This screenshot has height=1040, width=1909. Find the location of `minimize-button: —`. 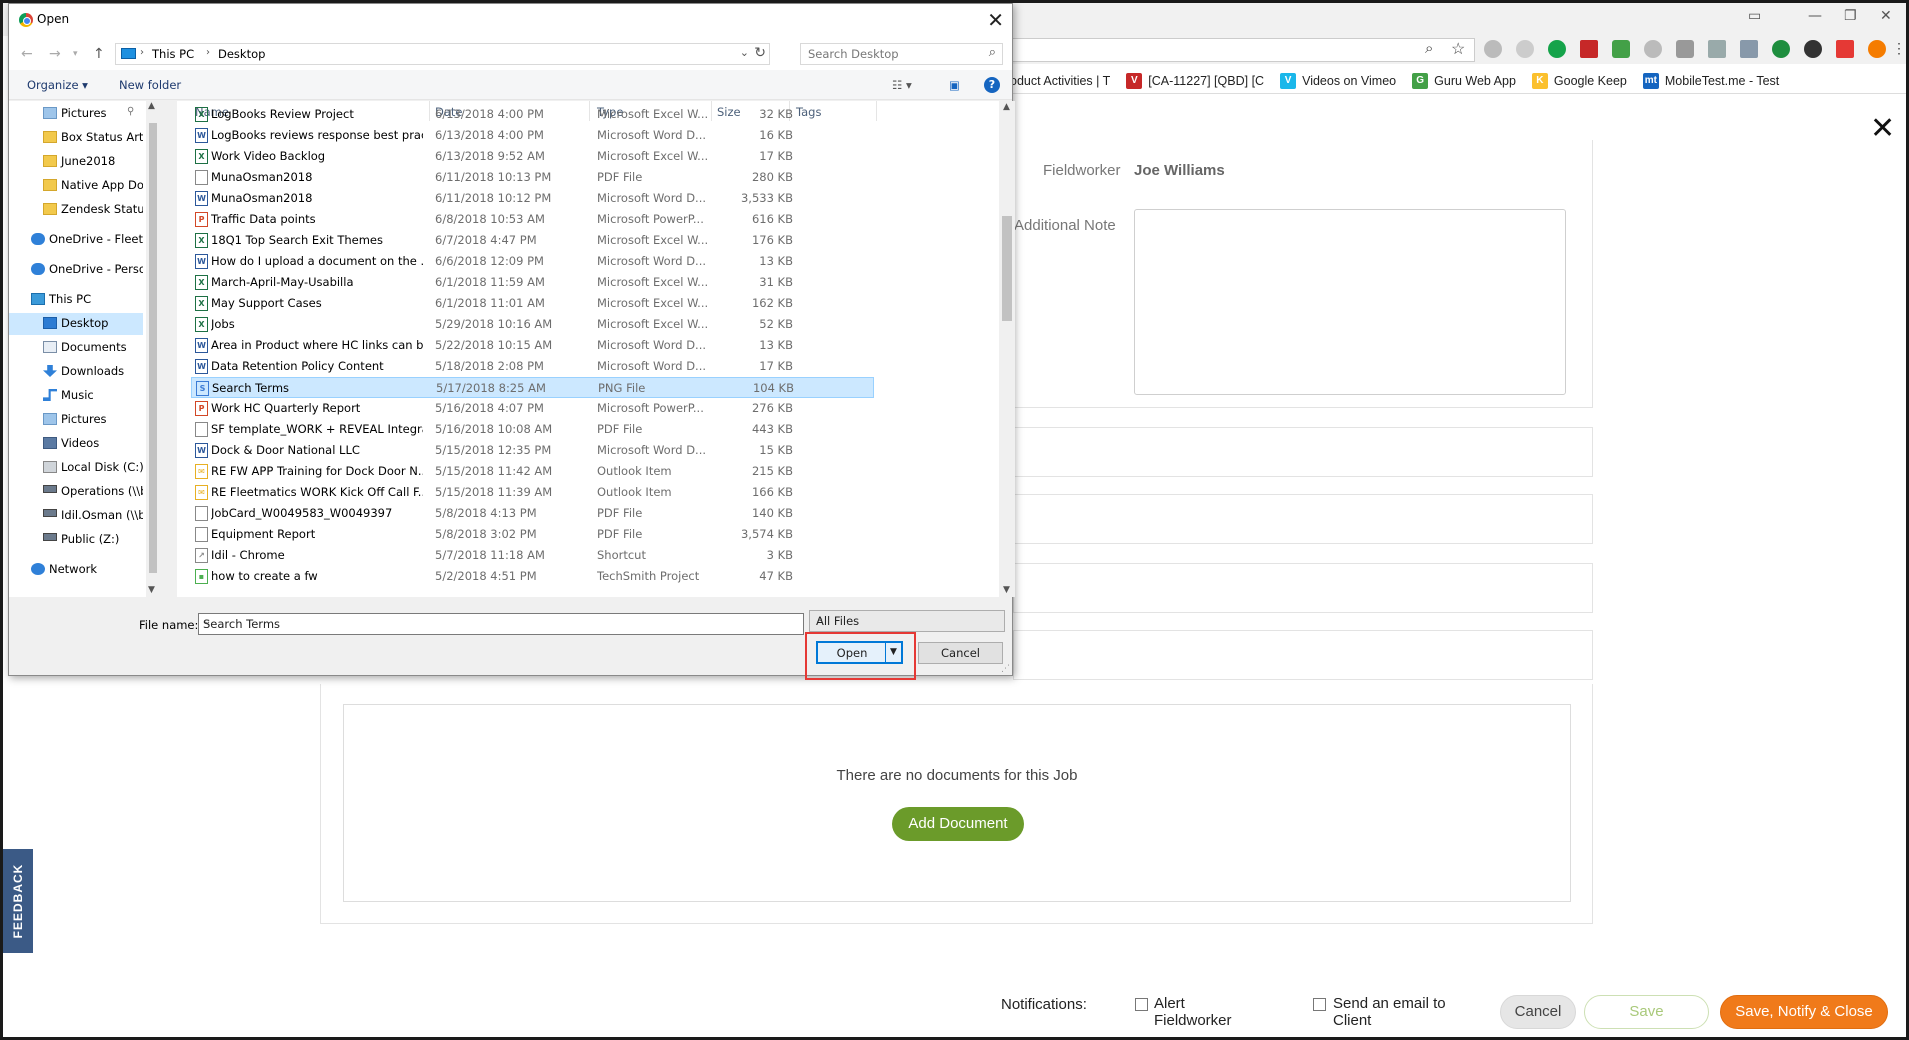

minimize-button: — is located at coordinates (1815, 16).